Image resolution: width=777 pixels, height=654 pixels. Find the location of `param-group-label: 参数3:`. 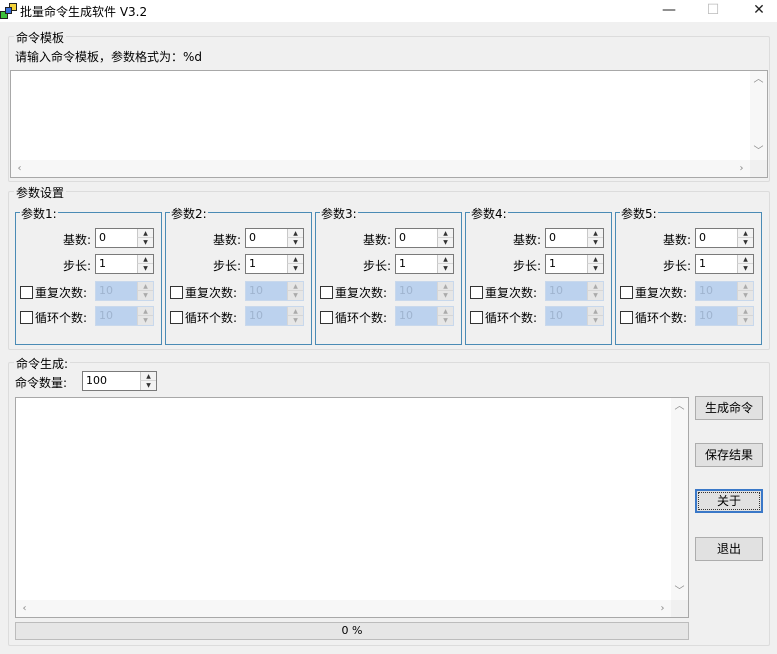

param-group-label: 参数3: is located at coordinates (339, 213).